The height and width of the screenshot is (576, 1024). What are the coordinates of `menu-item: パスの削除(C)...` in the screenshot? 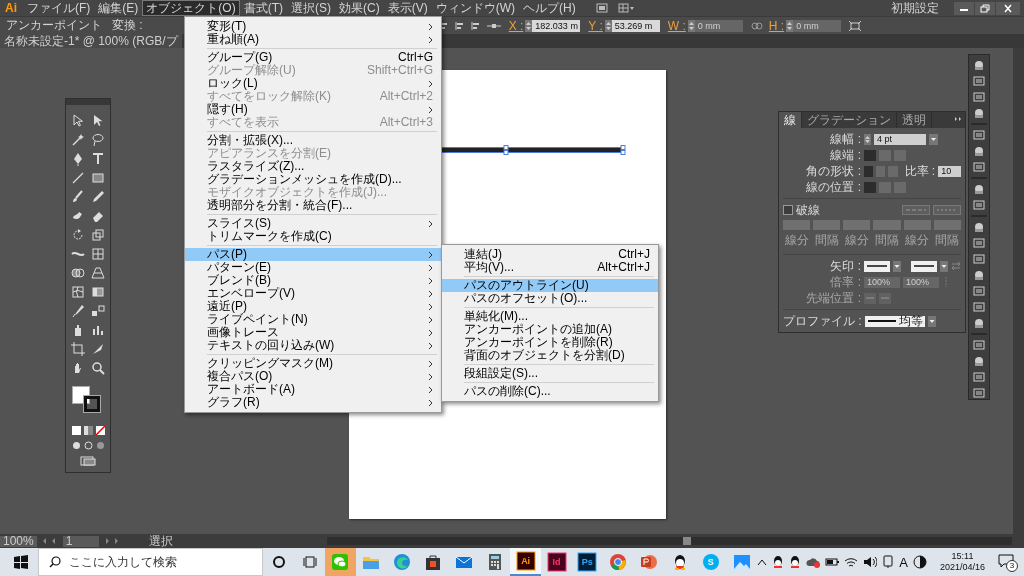 It's located at (550, 391).